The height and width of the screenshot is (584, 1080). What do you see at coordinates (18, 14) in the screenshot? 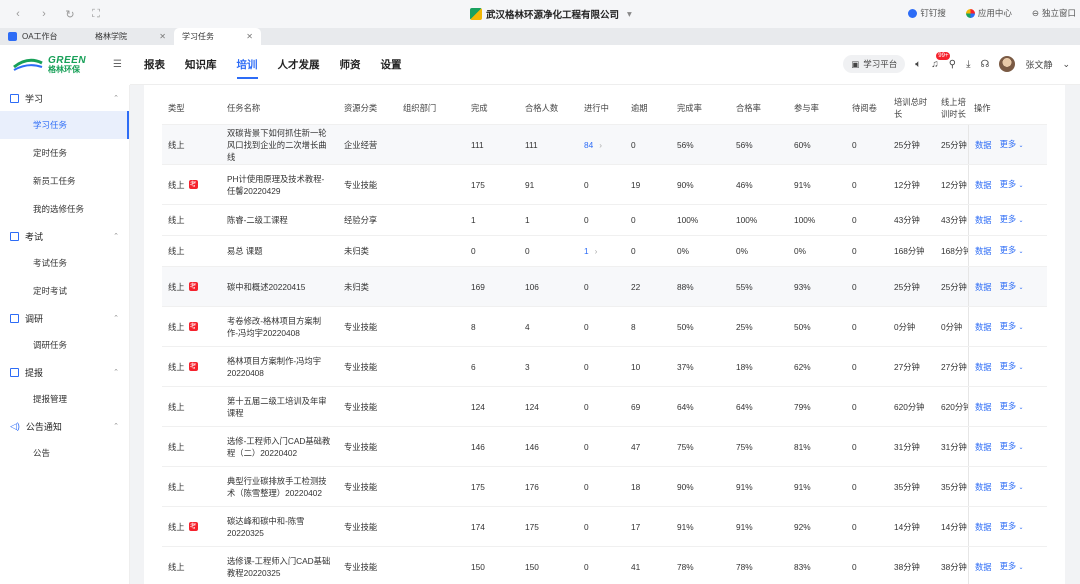
I see `back-icon: ‹` at bounding box center [18, 14].